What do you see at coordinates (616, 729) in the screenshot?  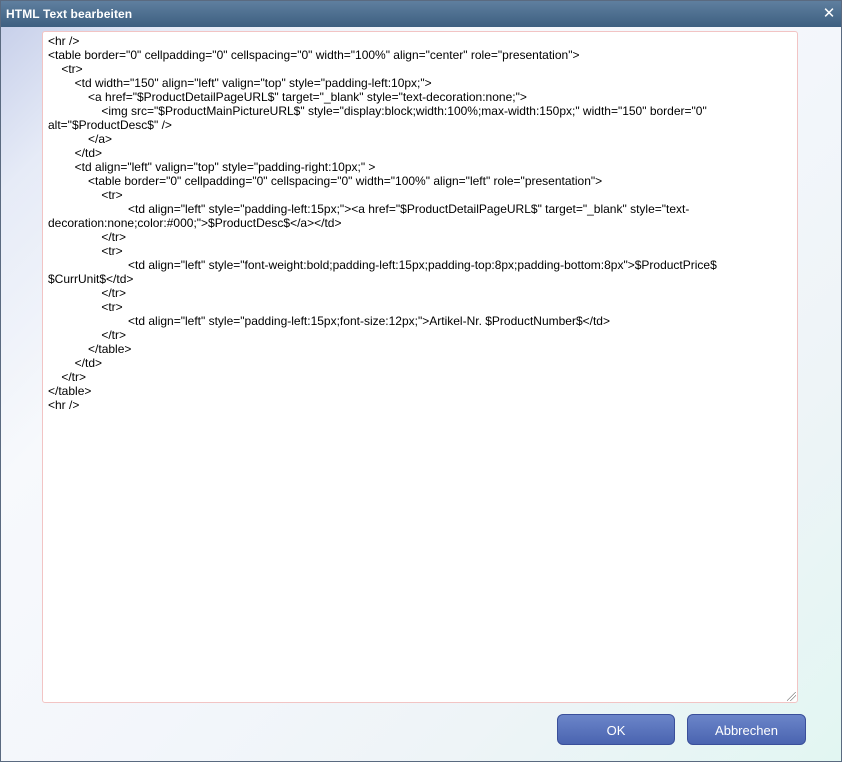 I see `ok-button: OK` at bounding box center [616, 729].